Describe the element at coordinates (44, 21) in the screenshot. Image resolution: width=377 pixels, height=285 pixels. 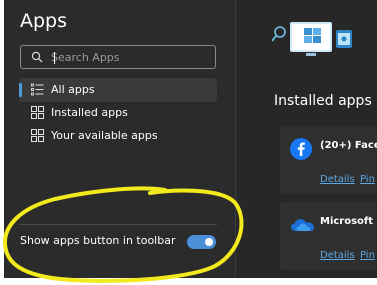
I see `page-title: Apps` at that location.